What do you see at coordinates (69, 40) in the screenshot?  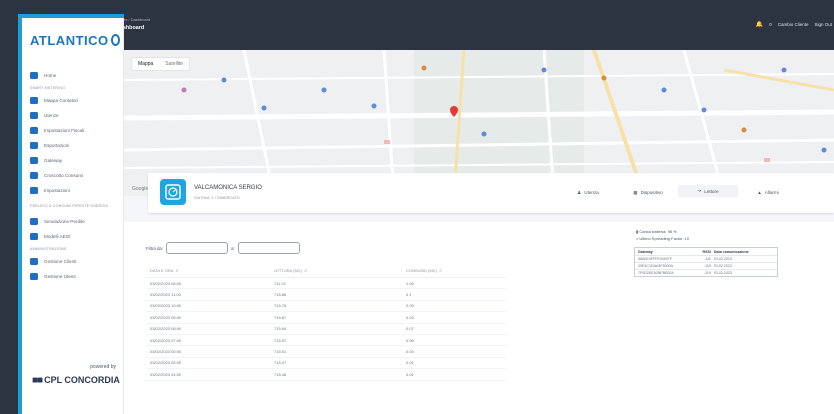 I see `logo-text: ATLANTICO` at bounding box center [69, 40].